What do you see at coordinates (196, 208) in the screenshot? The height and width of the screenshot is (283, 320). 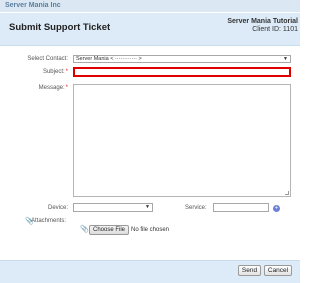 I see `service-label: Service:` at bounding box center [196, 208].